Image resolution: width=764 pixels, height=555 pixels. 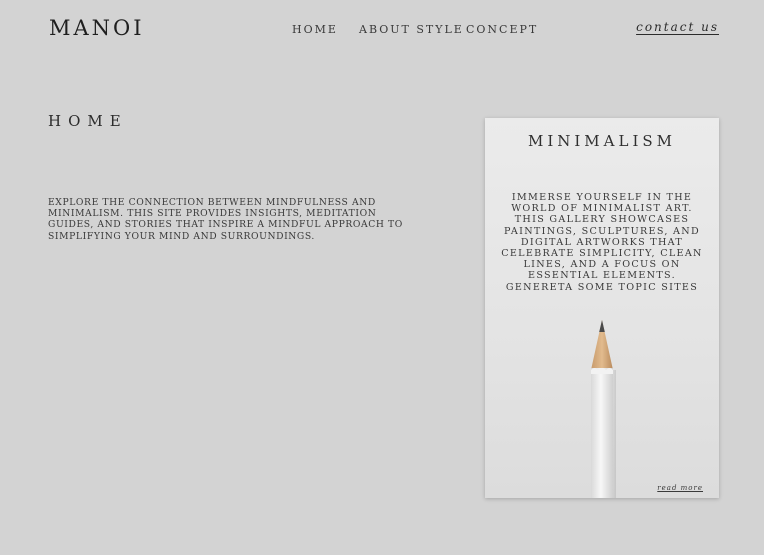 I want to click on nav-about-style: ABOUT STYLE, so click(x=411, y=29).